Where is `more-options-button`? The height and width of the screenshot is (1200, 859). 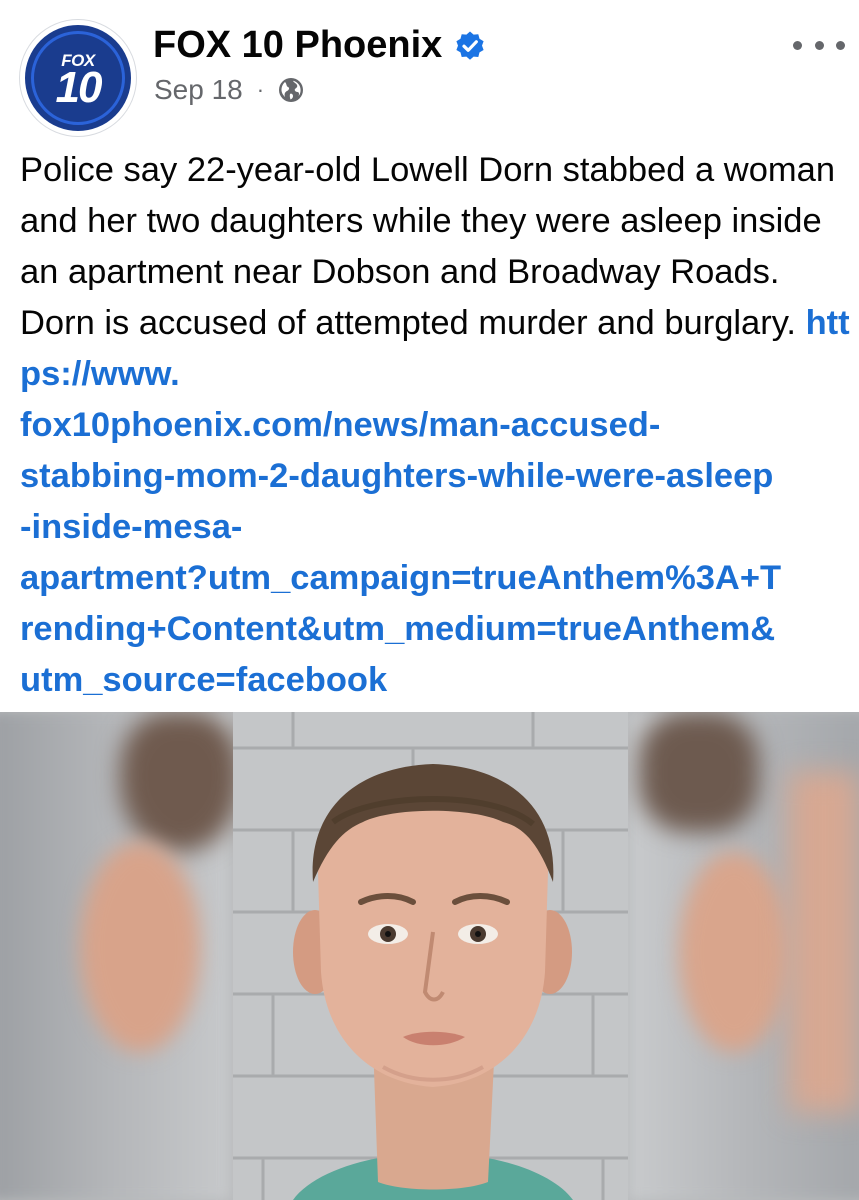 more-options-button is located at coordinates (819, 45).